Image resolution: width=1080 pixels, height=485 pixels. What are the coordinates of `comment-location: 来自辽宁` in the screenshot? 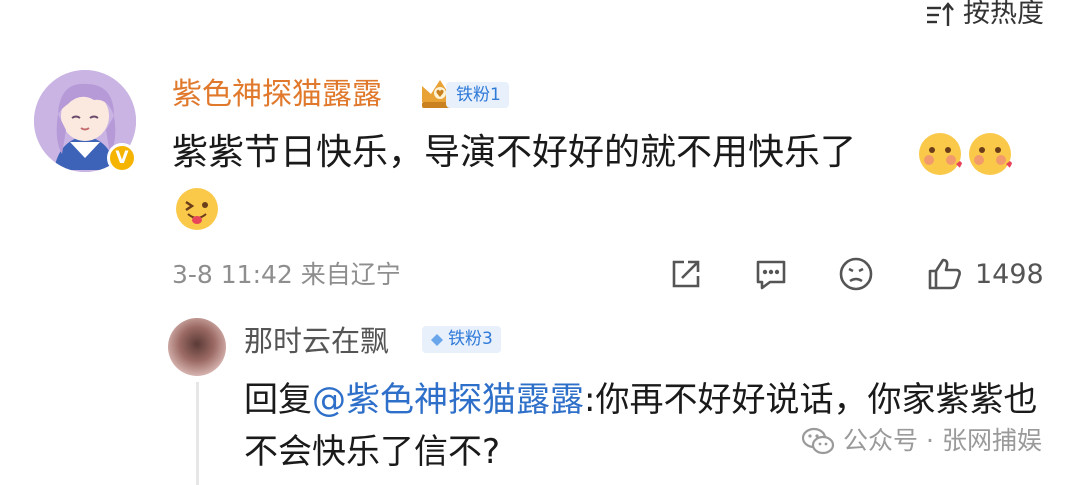 It's located at (350, 274).